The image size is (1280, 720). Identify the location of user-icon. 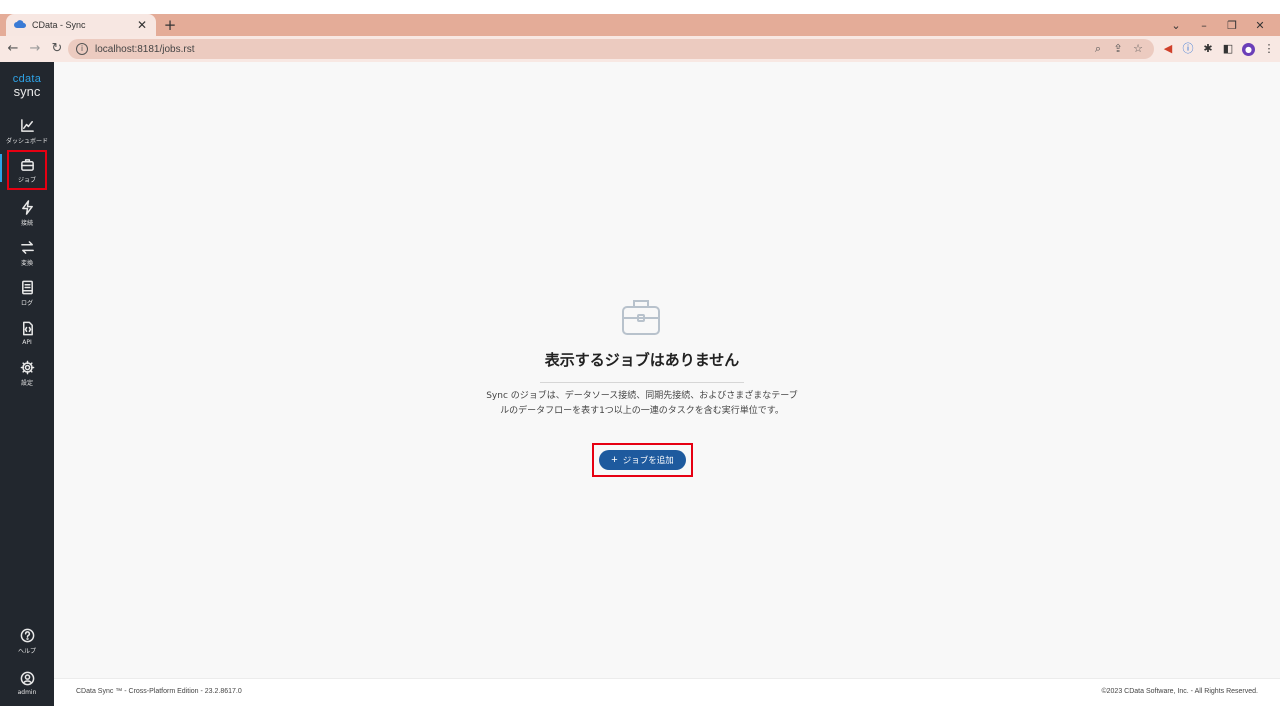
(27, 678).